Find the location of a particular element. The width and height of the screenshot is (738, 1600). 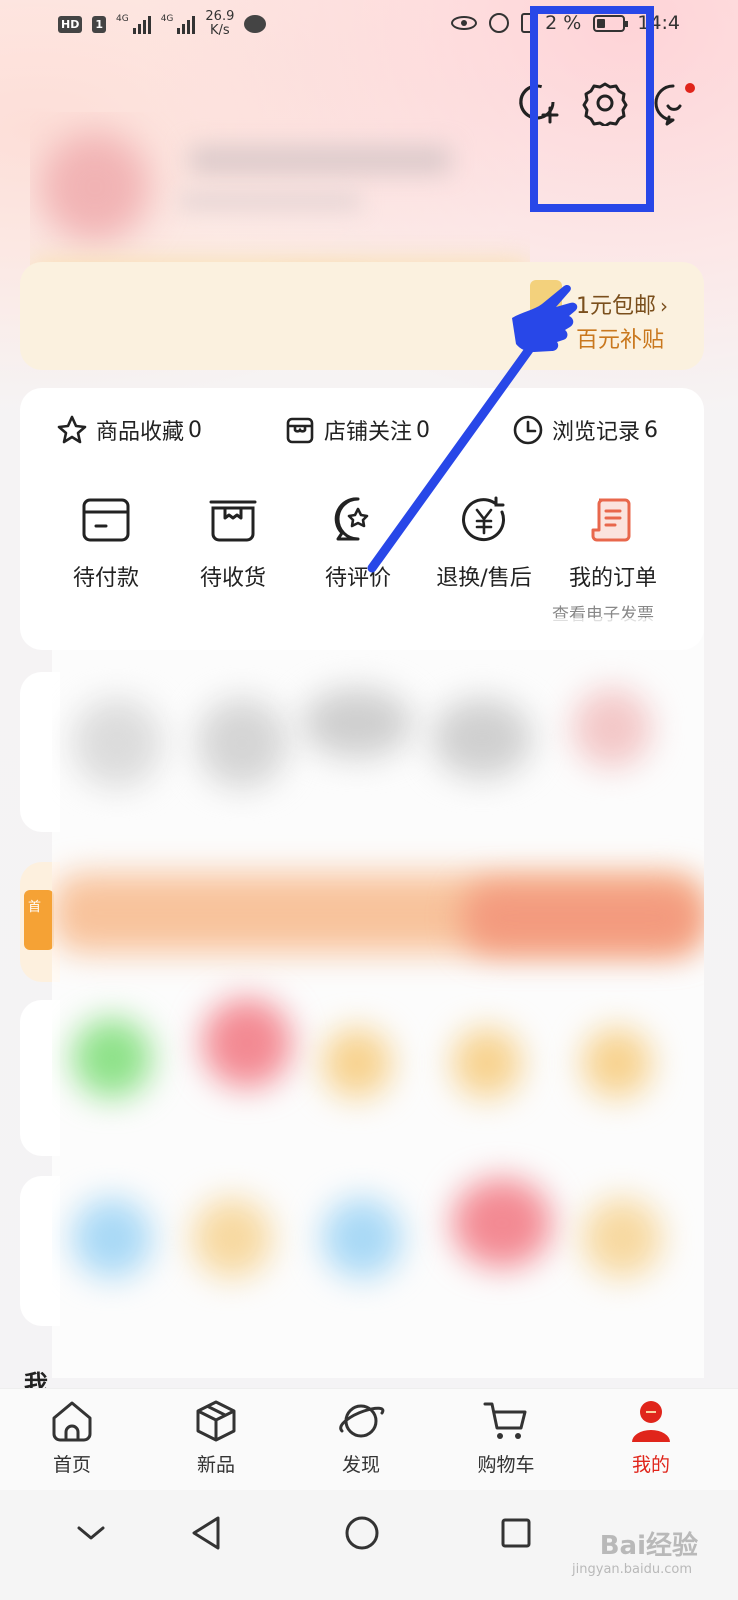

order-label: 退换/售后 is located at coordinates (484, 578).